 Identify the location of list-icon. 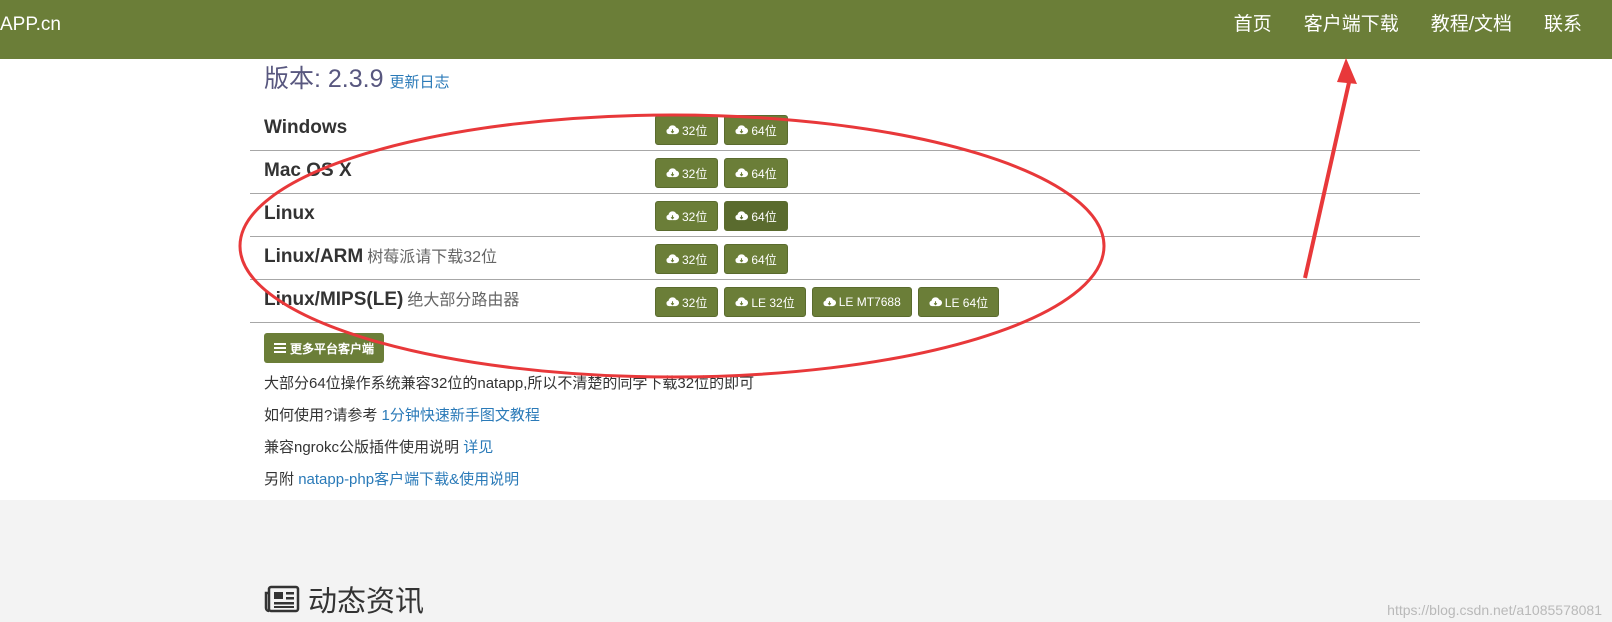
(280, 348).